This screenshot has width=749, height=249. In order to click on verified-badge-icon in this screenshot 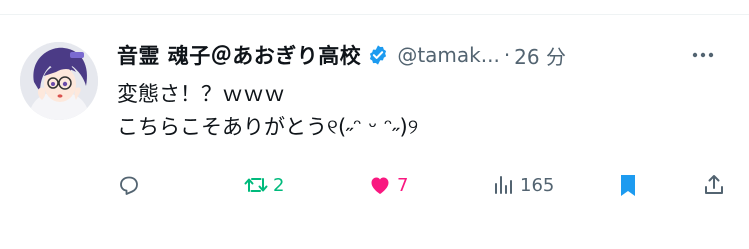, I will do `click(378, 55)`.